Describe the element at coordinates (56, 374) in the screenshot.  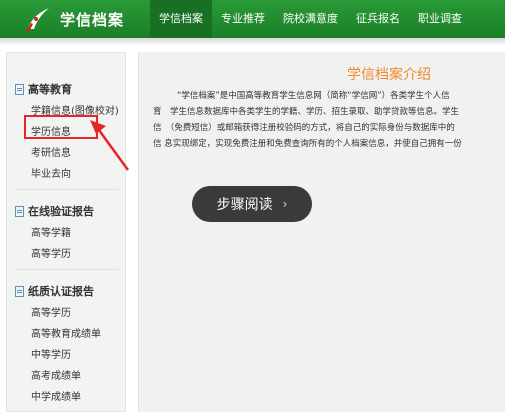
I see `sidebar-item-paper-gaokao-scores: 高考成绩单` at that location.